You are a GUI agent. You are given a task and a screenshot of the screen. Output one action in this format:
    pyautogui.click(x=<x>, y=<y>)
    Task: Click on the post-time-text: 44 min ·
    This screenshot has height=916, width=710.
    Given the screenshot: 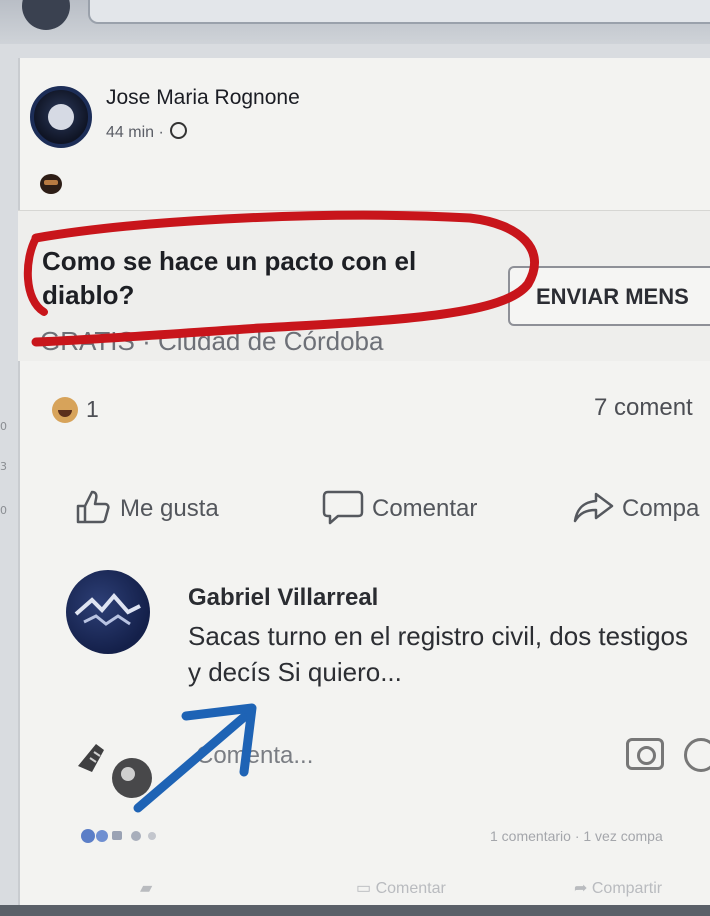 What is the action you would take?
    pyautogui.click(x=135, y=132)
    